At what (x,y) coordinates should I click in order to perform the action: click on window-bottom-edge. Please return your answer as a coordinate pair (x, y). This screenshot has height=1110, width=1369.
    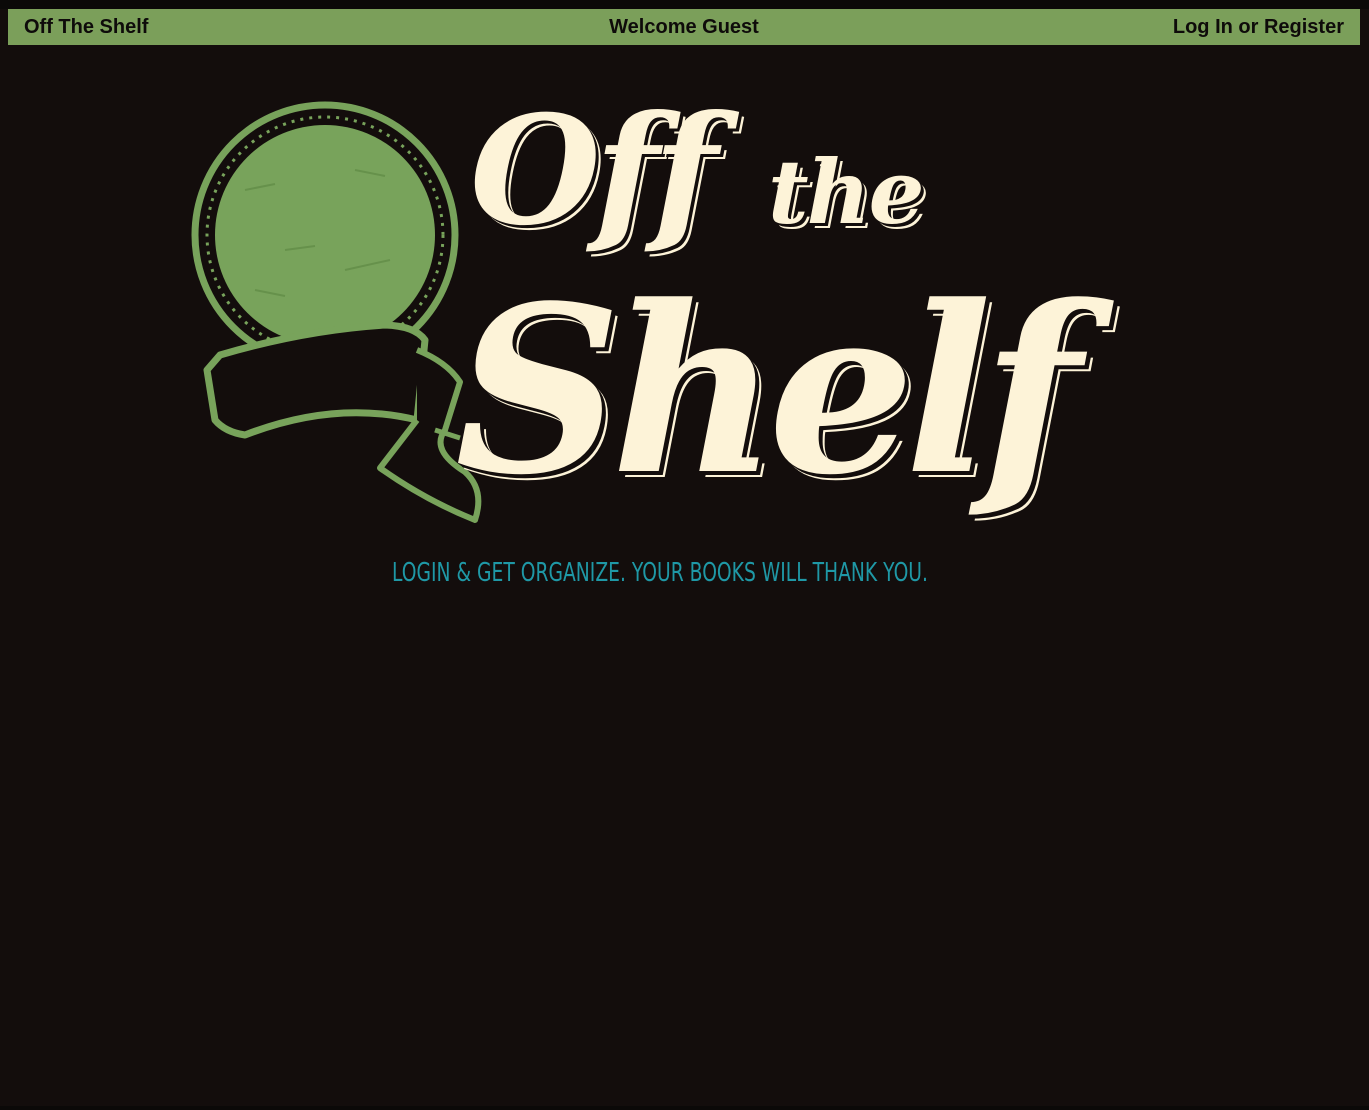
    Looking at the image, I should click on (684, 1108).